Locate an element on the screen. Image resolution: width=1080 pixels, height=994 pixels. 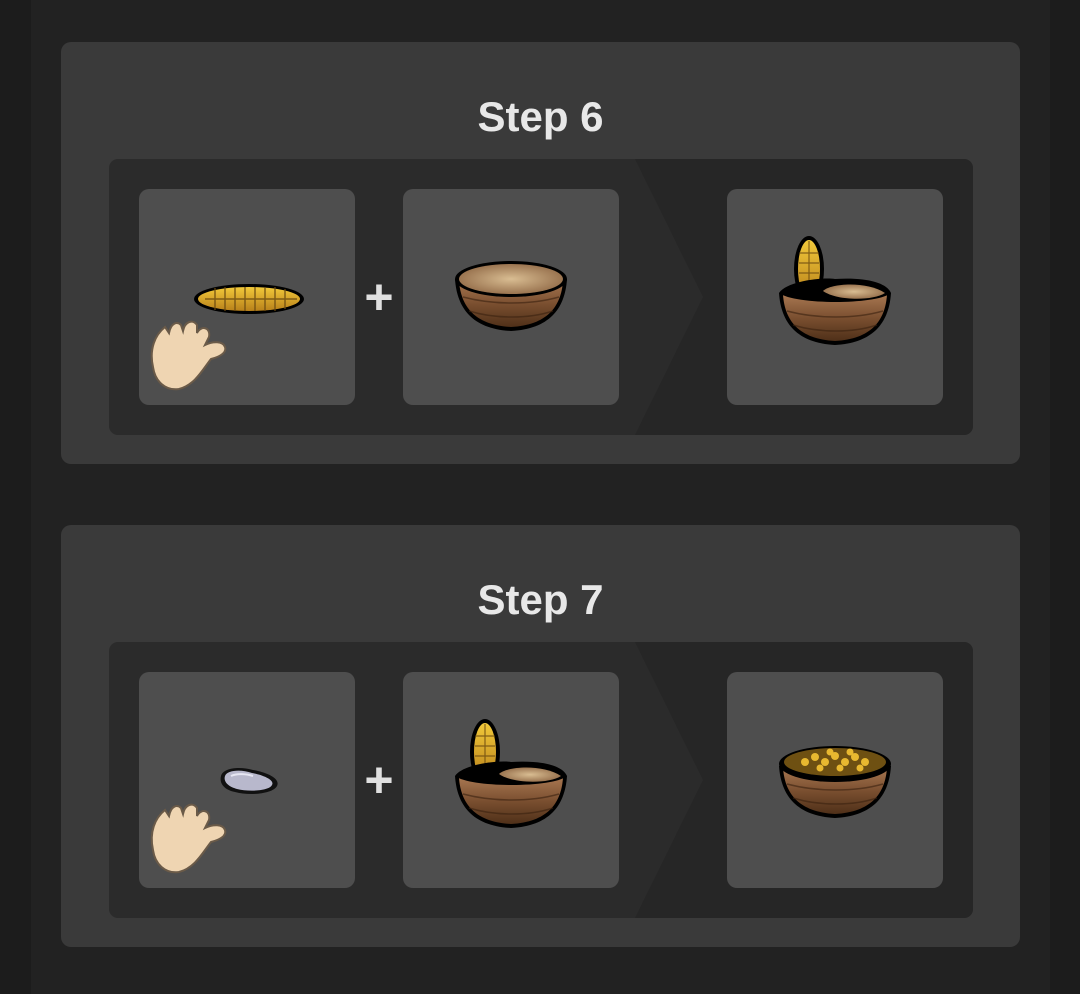
step-title: Step 6 is located at coordinates (540, 116).